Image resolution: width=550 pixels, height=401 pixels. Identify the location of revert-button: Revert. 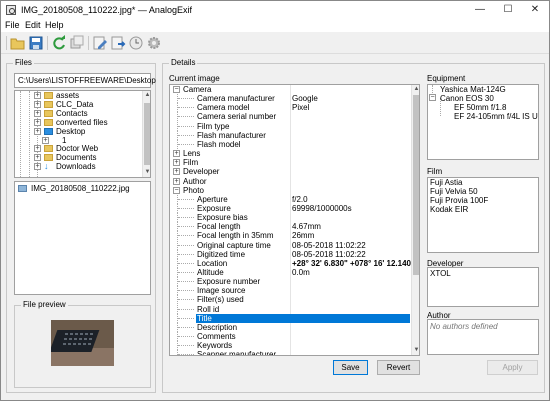
(398, 367).